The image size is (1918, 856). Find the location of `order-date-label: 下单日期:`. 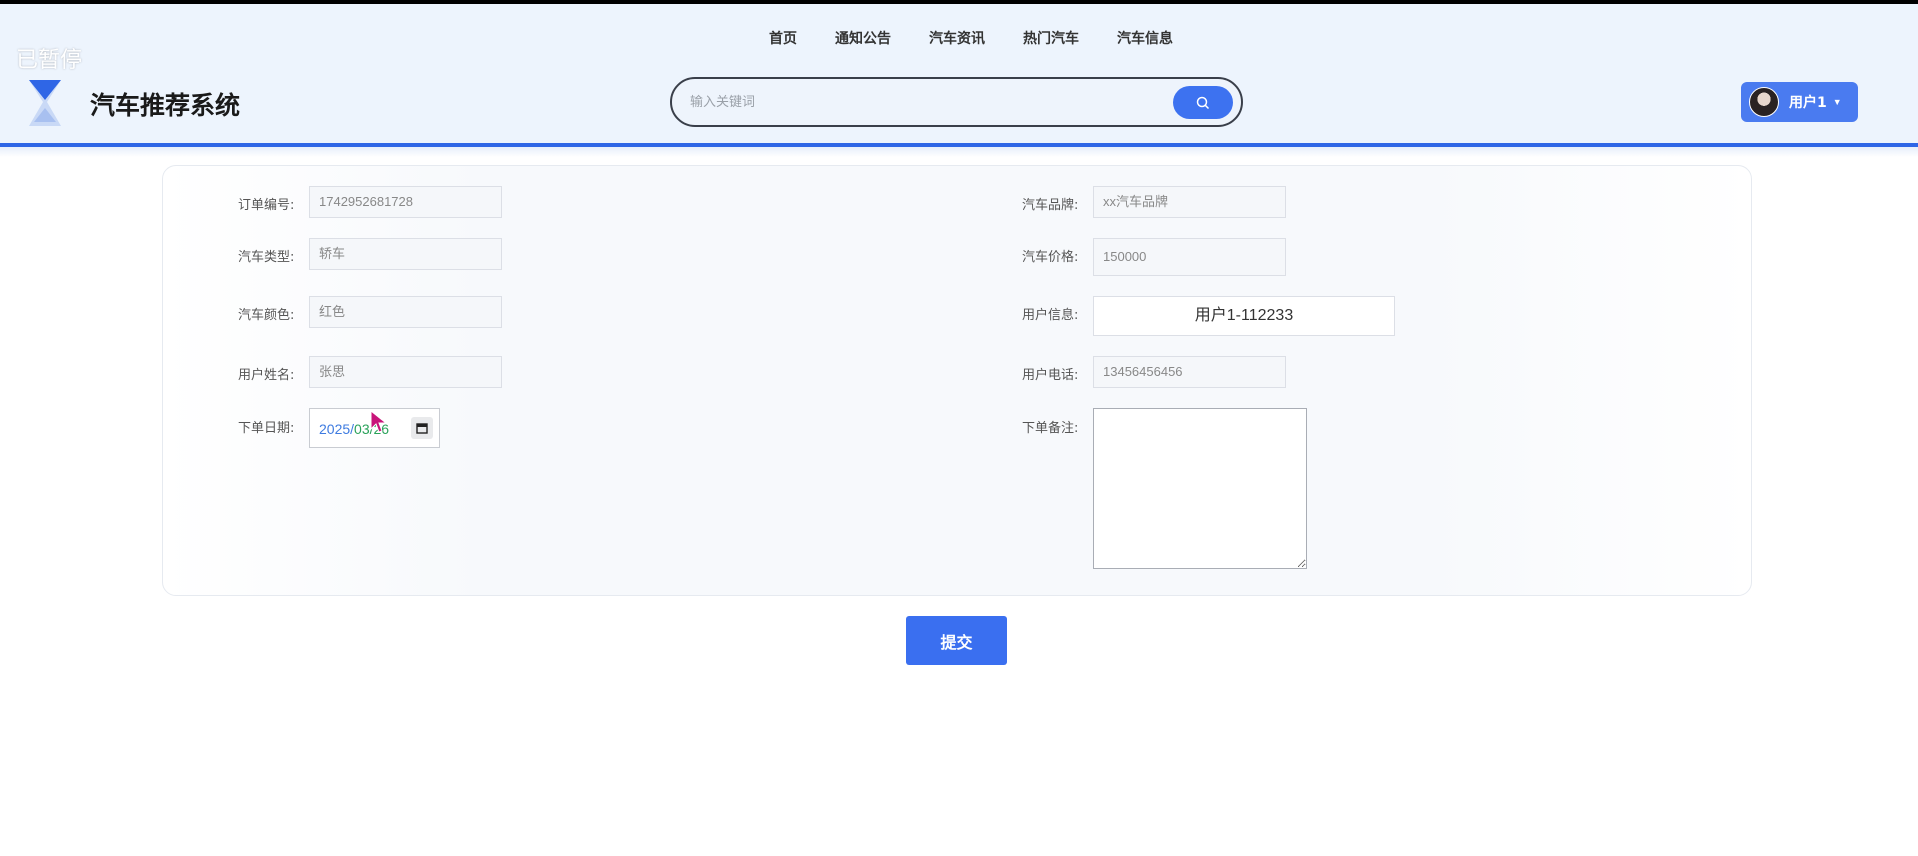

order-date-label: 下单日期: is located at coordinates (266, 428).